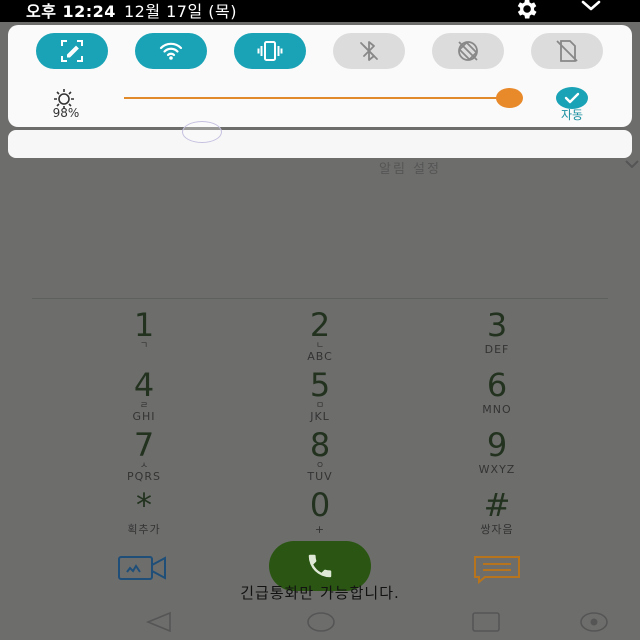  Describe the element at coordinates (497, 385) in the screenshot. I see `dialpad-digit: 6` at that location.